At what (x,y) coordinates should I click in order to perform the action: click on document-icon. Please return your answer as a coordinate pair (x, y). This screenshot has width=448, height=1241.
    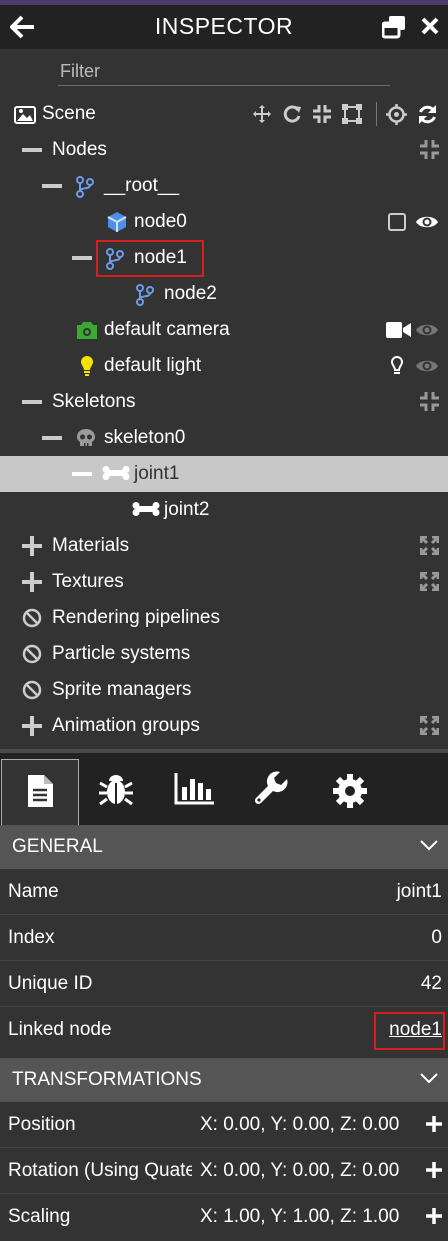
    Looking at the image, I should click on (40, 791).